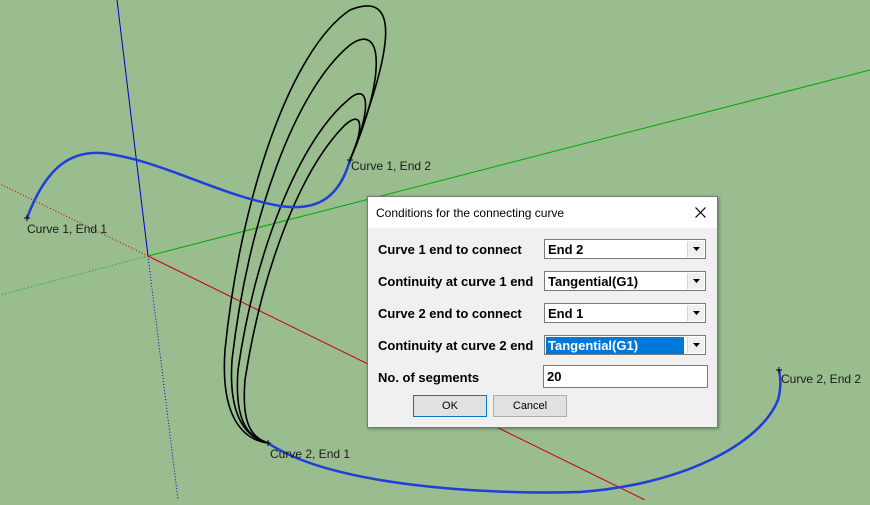  I want to click on blue-axis, so click(132, 128).